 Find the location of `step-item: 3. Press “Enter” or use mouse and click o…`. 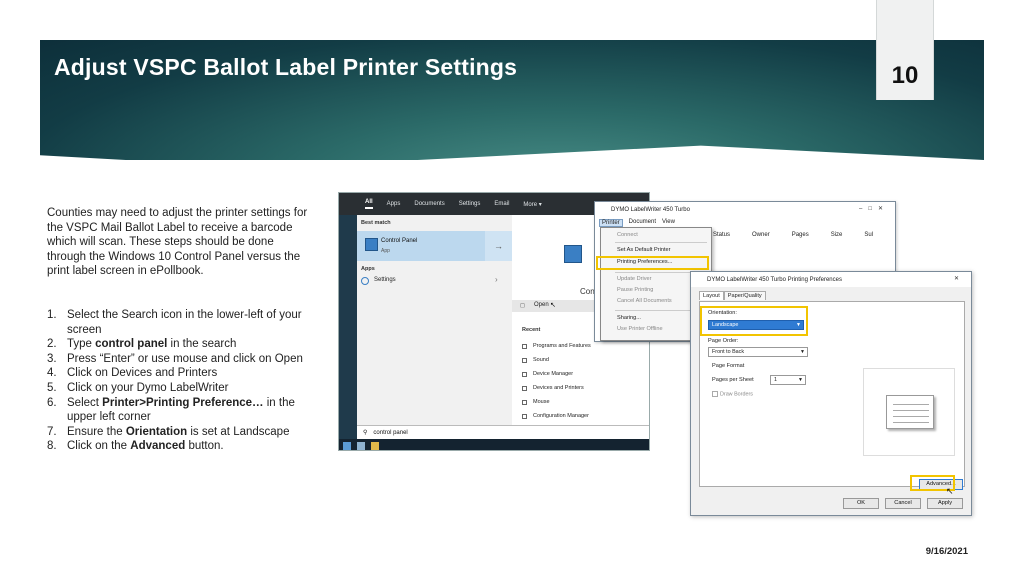

step-item: 3. Press “Enter” or use mouse and click o… is located at coordinates (175, 358).